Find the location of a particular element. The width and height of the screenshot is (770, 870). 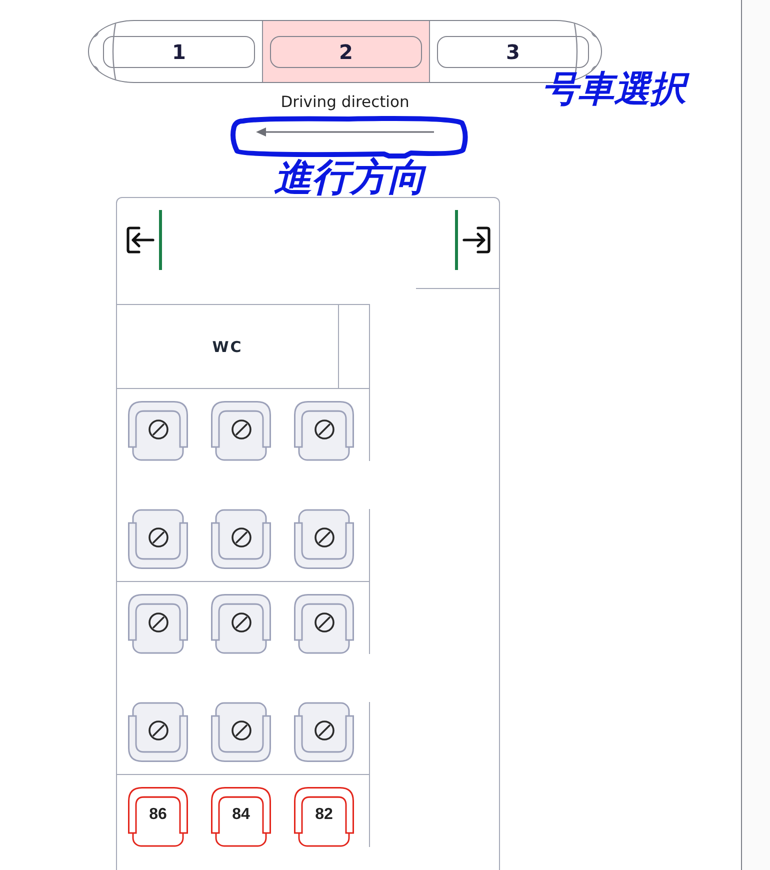

coach-button: 2 is located at coordinates (346, 52).